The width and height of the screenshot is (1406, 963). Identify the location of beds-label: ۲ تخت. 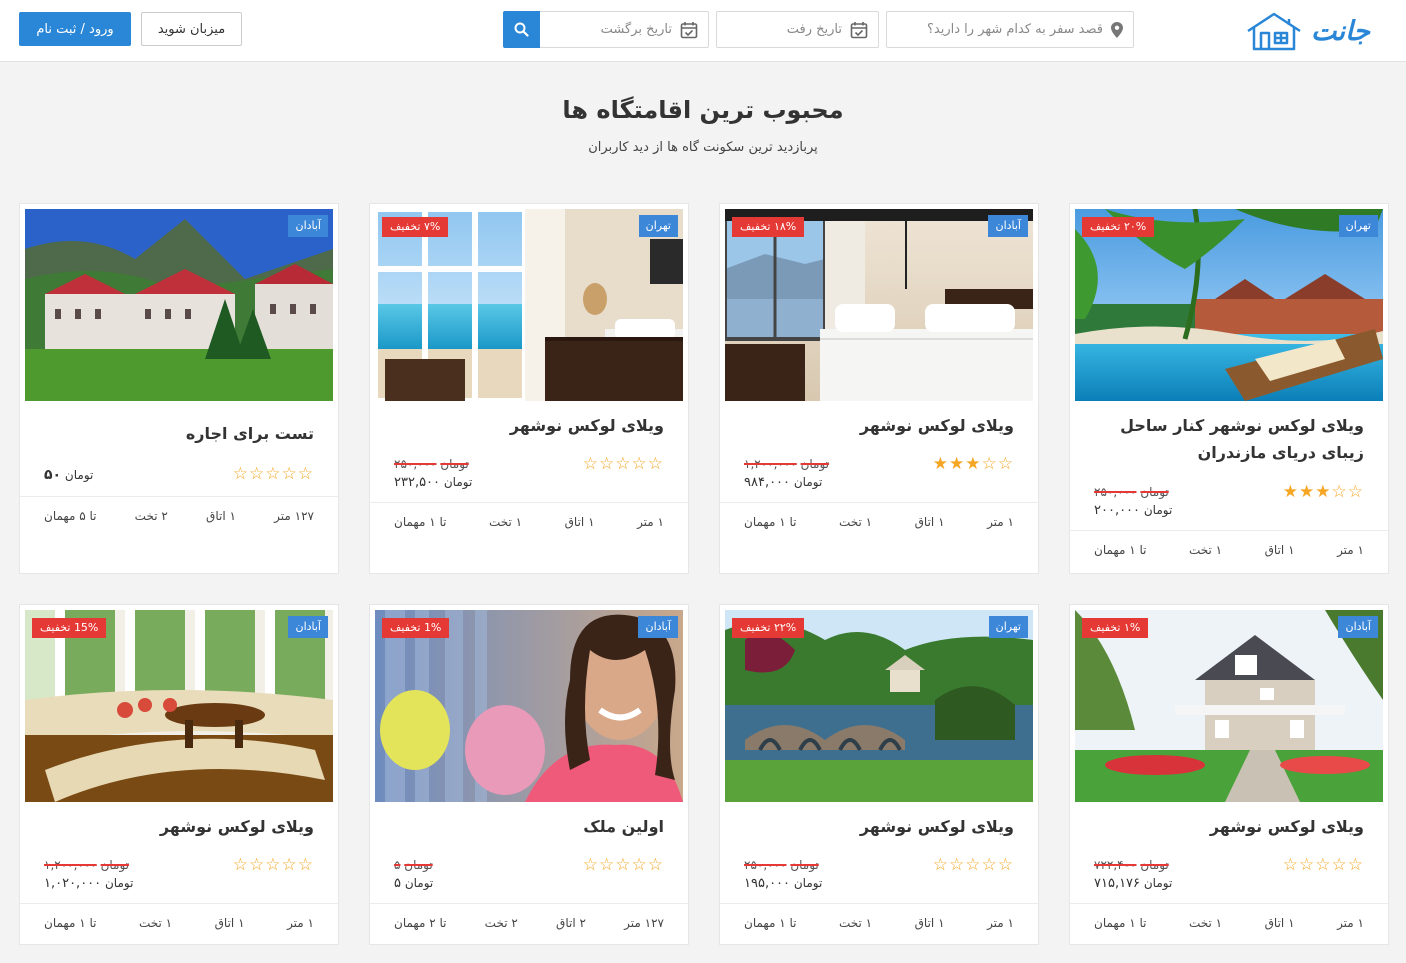
(501, 923).